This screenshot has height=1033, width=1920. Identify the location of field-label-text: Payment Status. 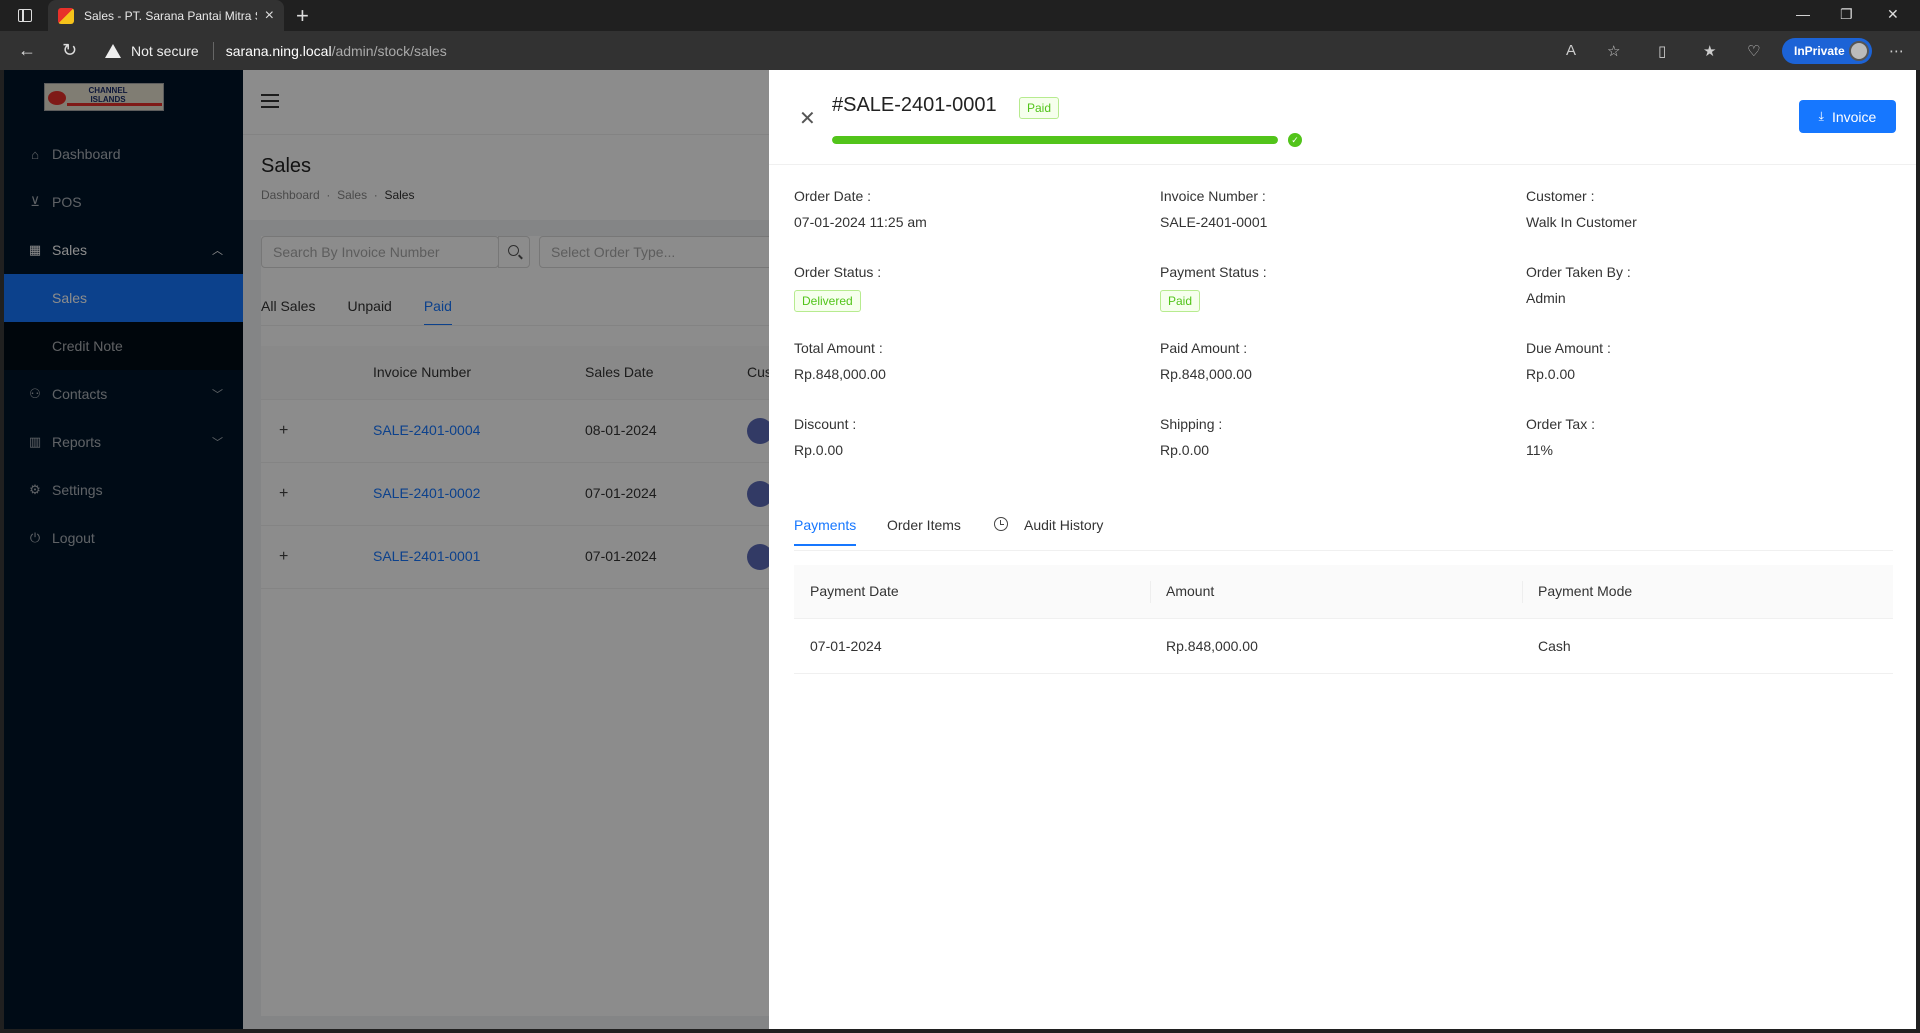
(1209, 272).